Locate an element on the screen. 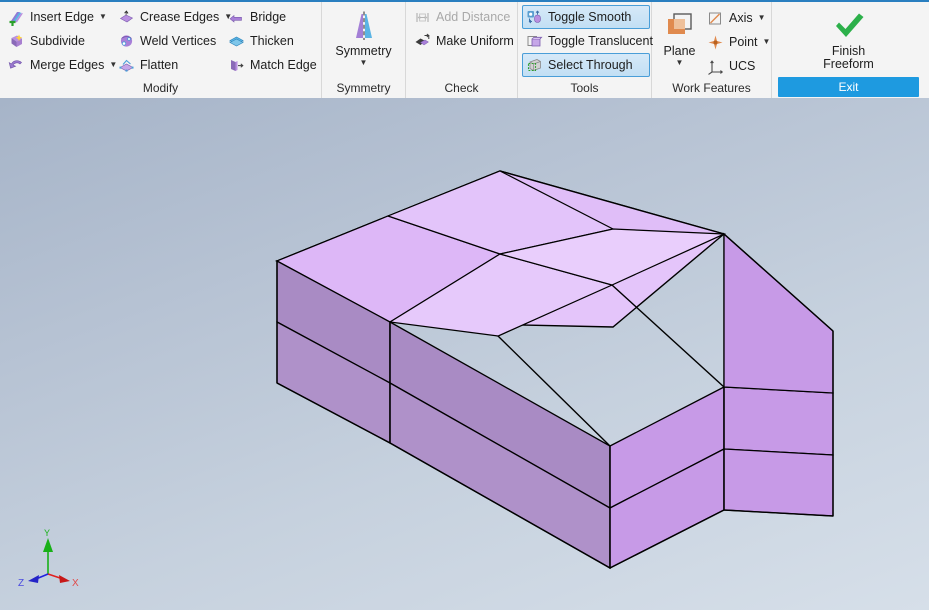  ribbon-panel-exit: Finish Freeform Exit is located at coordinates (848, 50).